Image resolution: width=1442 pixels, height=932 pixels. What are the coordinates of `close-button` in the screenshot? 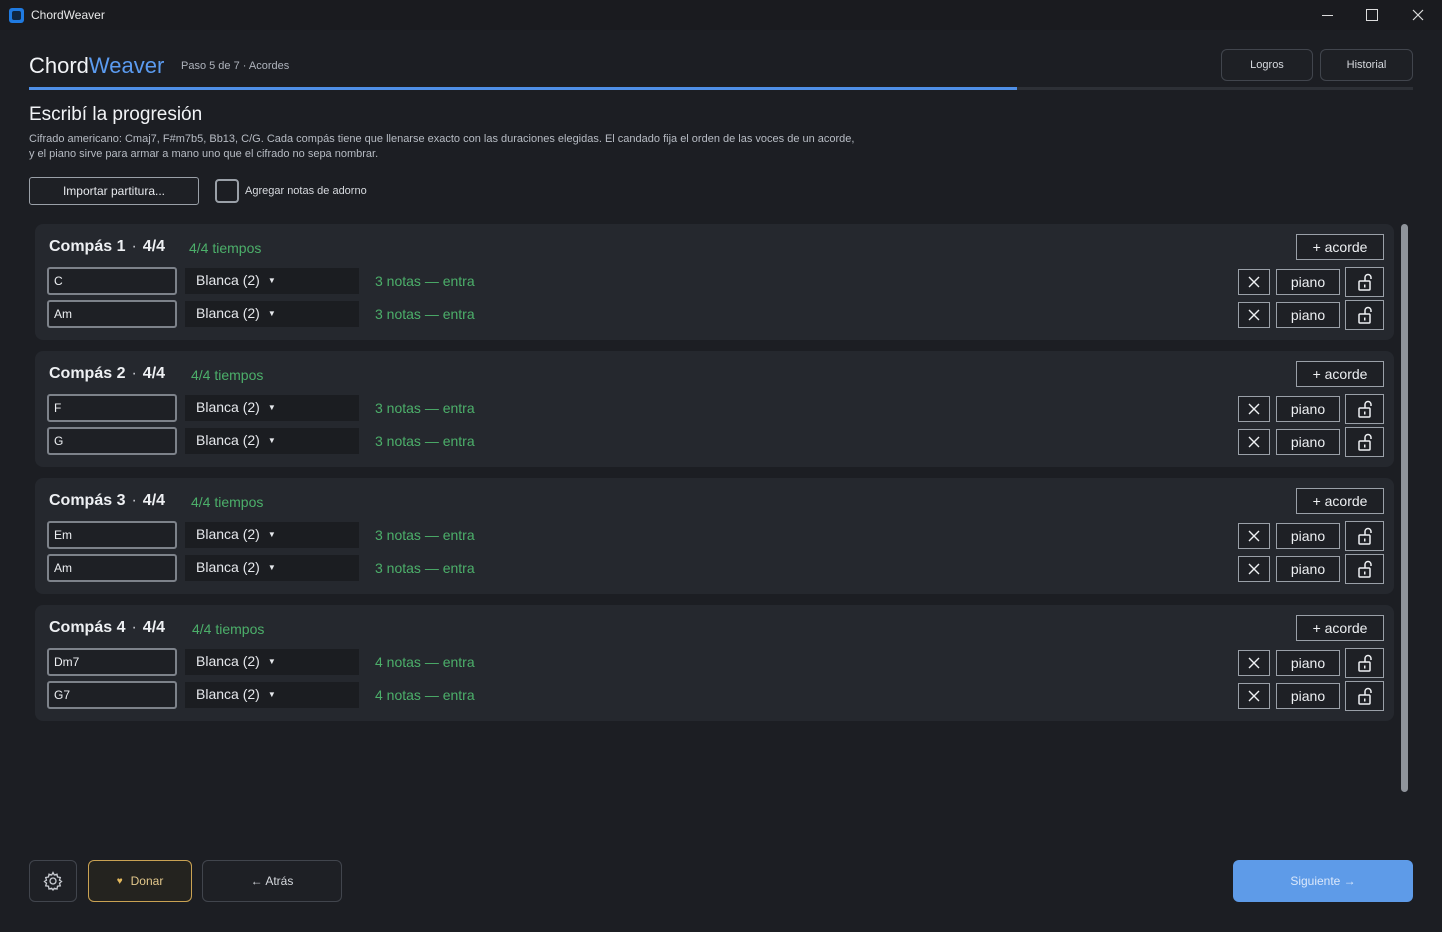 It's located at (1418, 15).